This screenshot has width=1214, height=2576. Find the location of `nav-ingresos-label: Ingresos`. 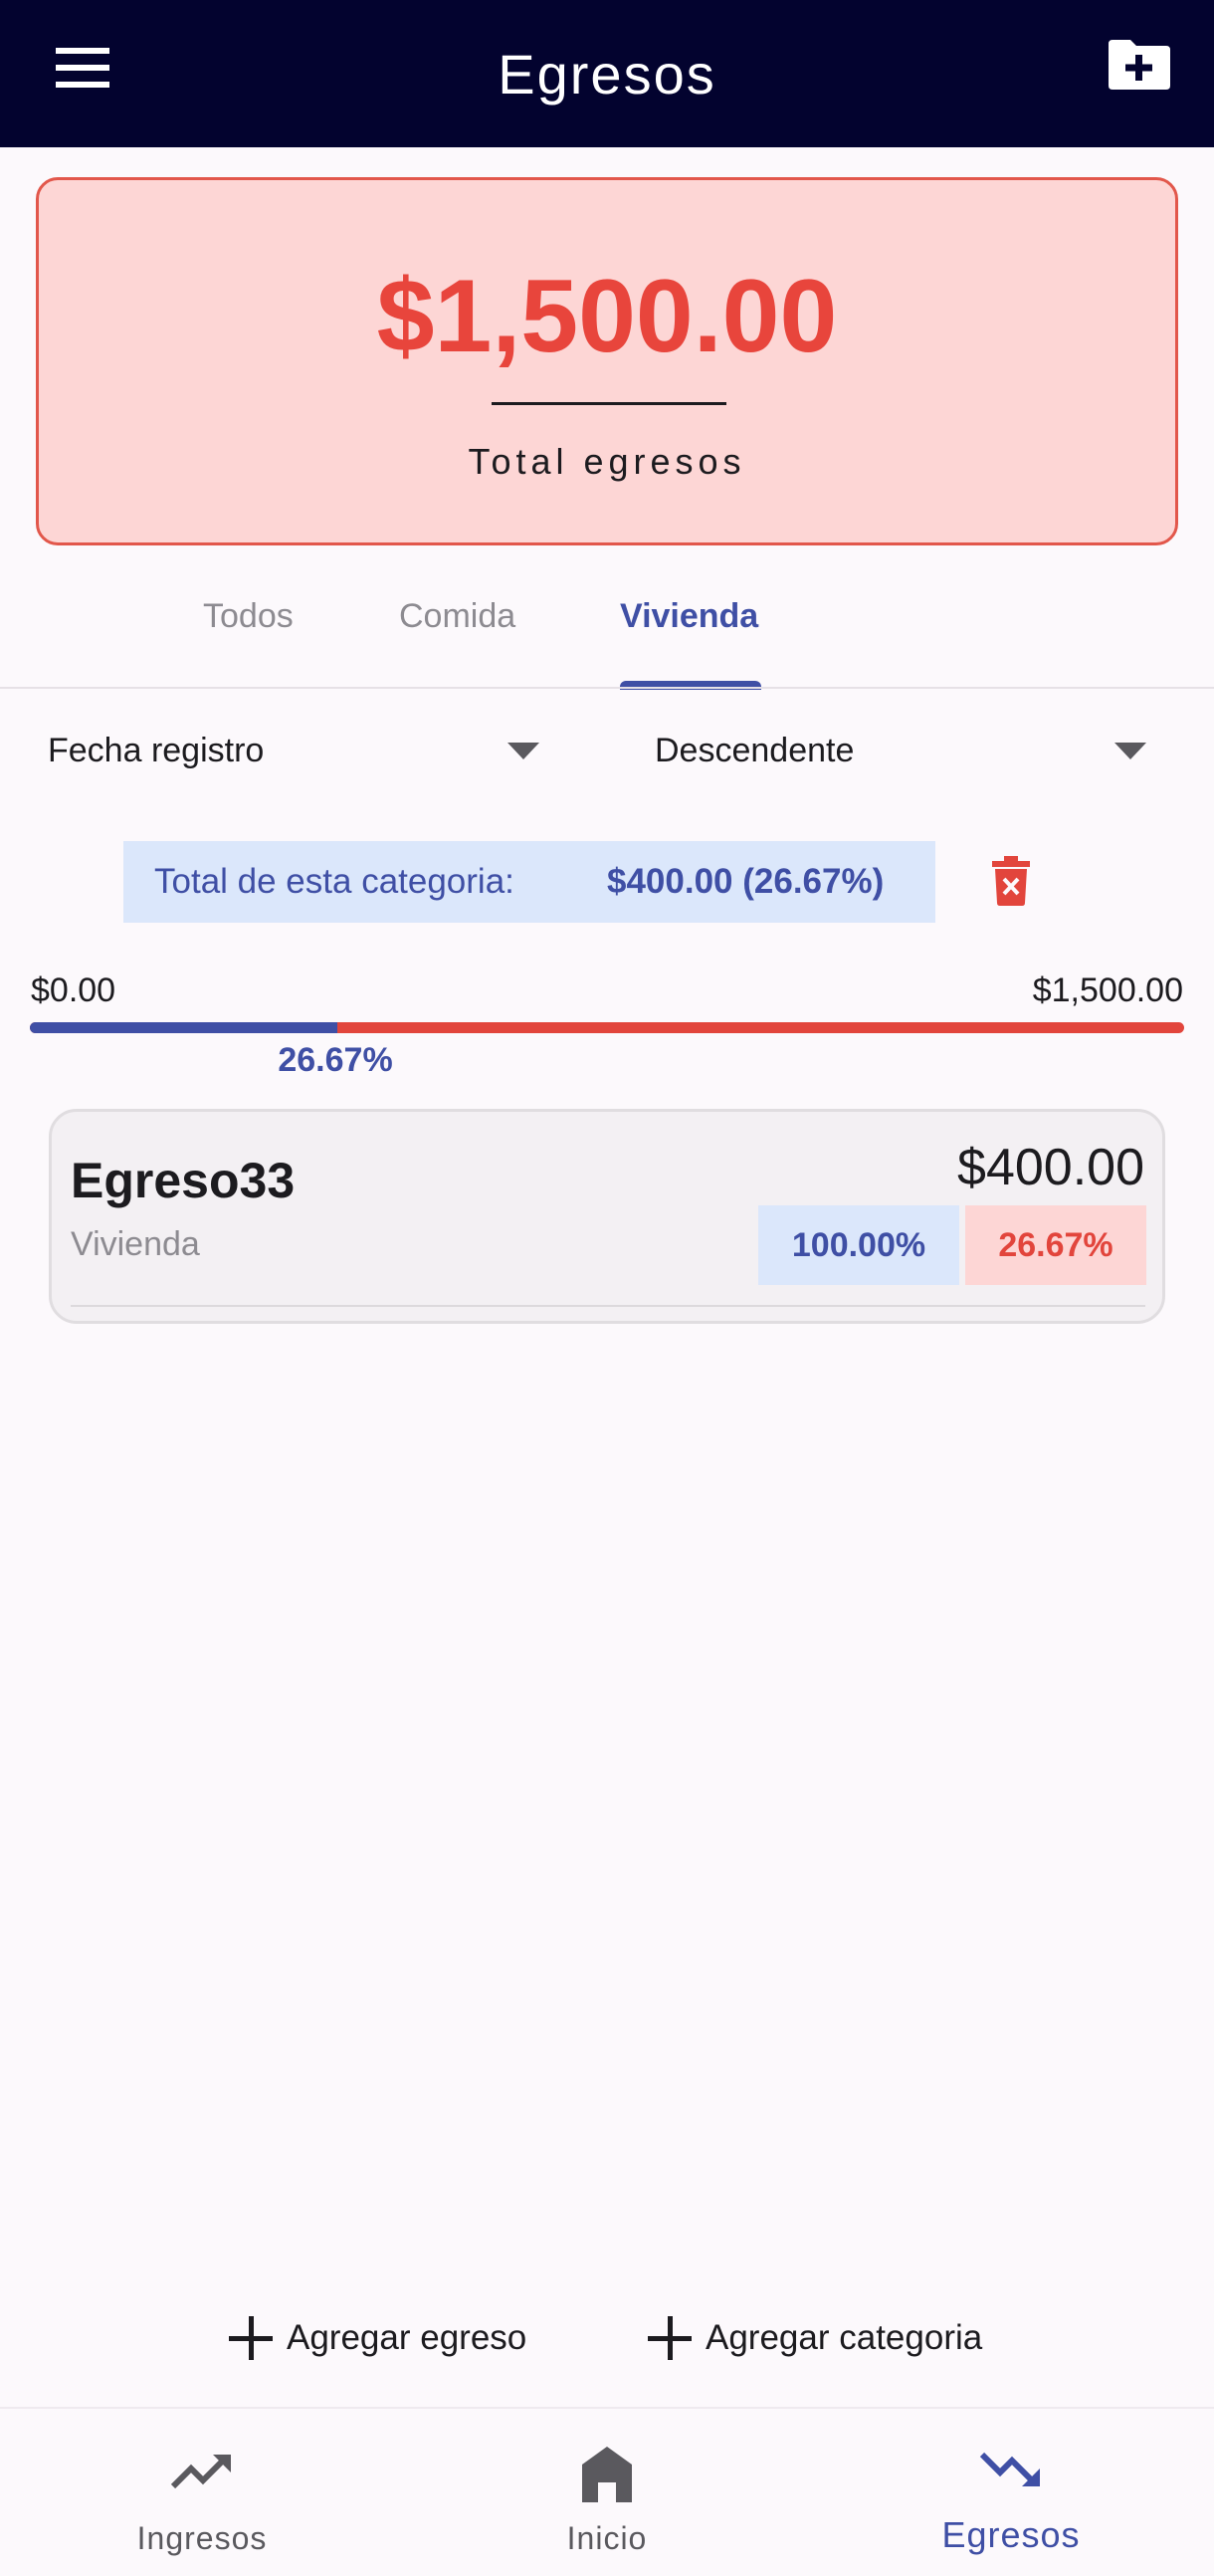

nav-ingresos-label: Ingresos is located at coordinates (202, 2538).